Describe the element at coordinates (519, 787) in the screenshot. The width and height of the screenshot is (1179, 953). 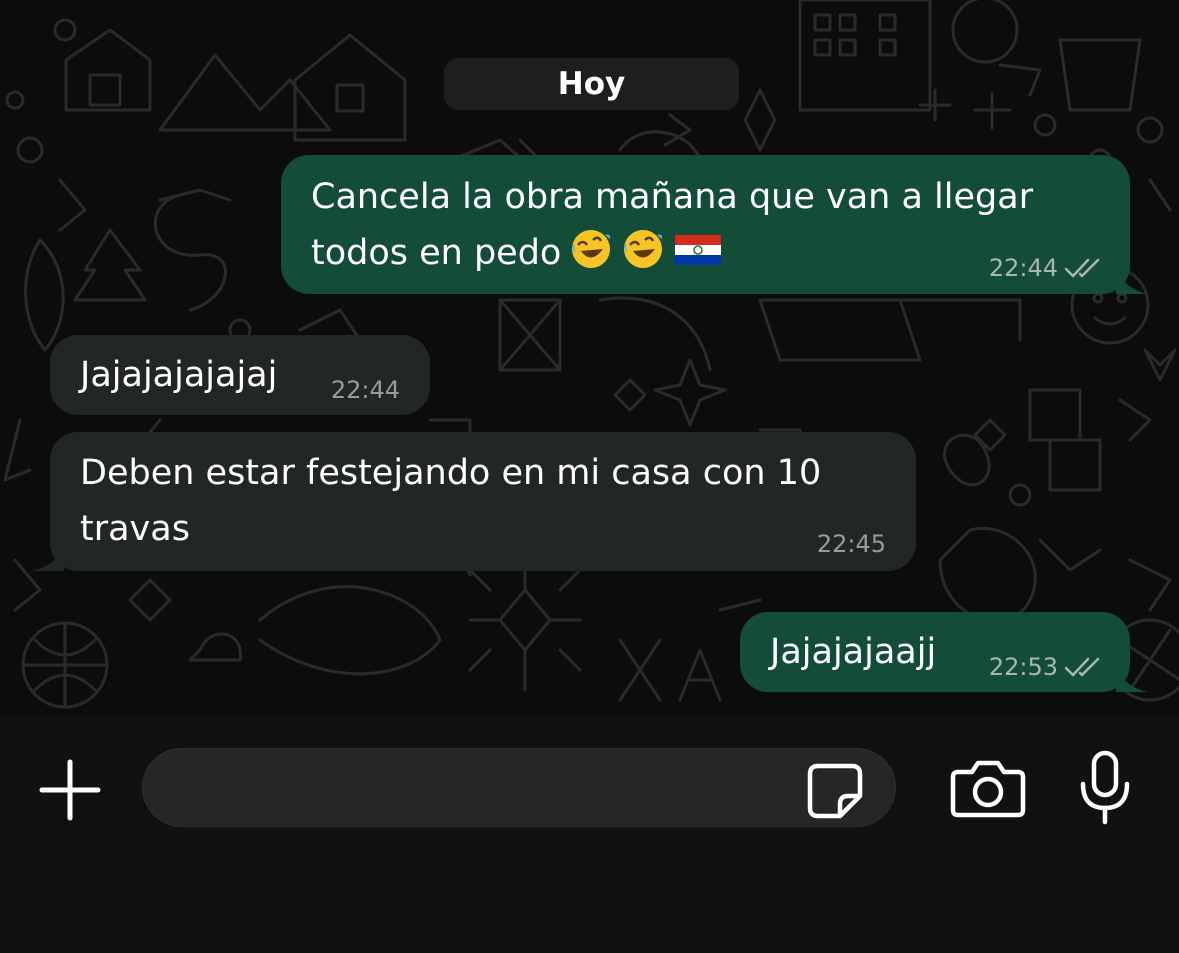
I see `message-input` at that location.